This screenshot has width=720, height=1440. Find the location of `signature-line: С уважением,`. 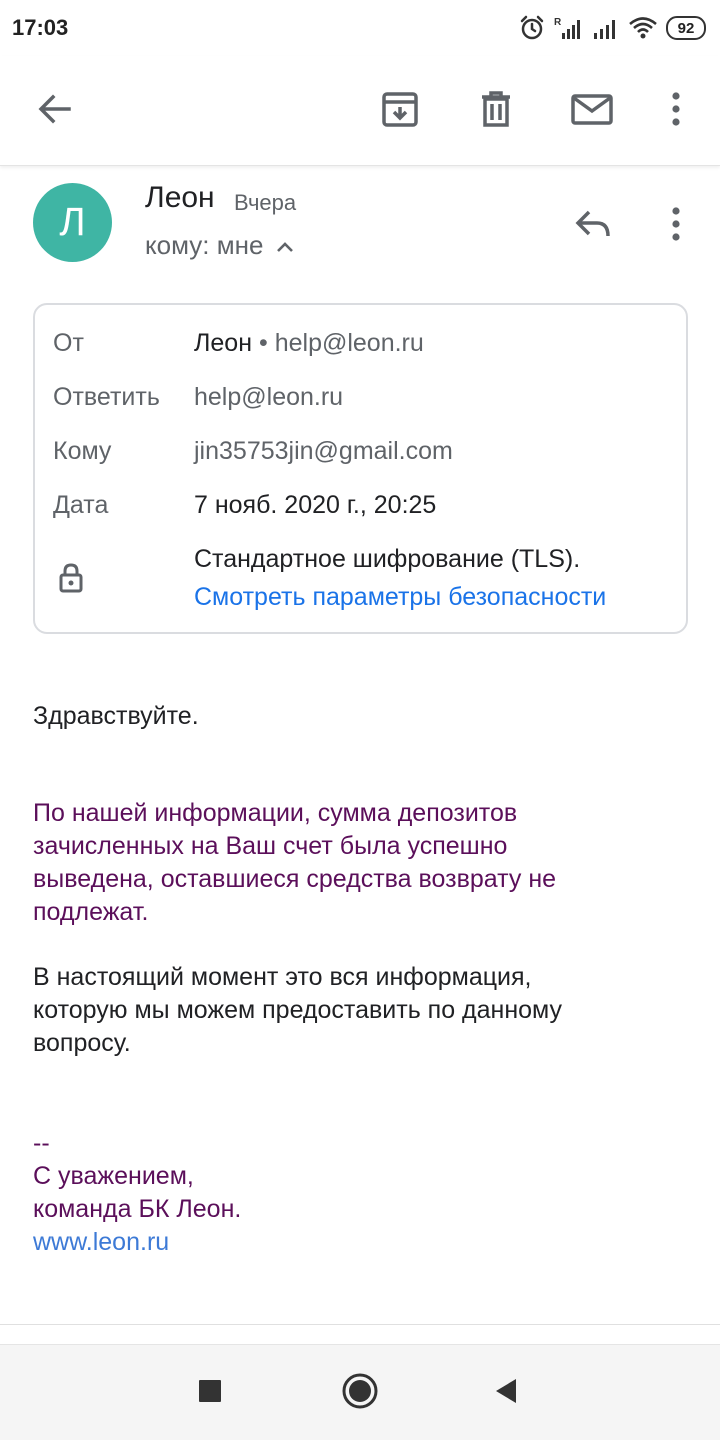

signature-line: С уважением, is located at coordinates (113, 1176).